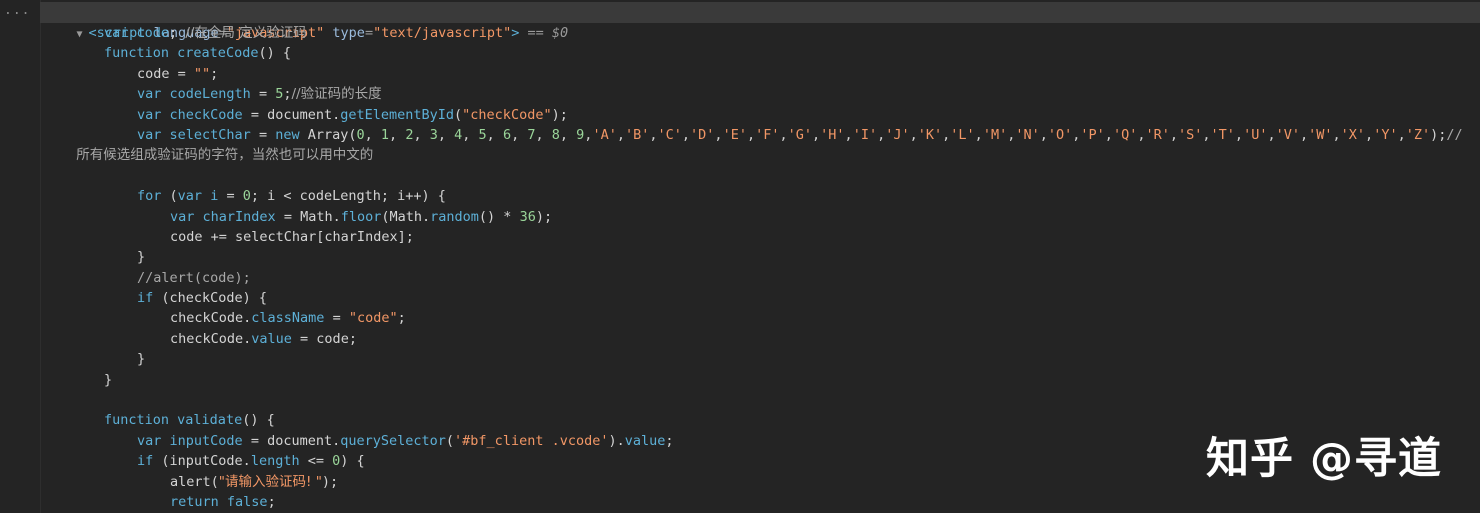  Describe the element at coordinates (360, 134) in the screenshot. I see `code-token: 0` at that location.